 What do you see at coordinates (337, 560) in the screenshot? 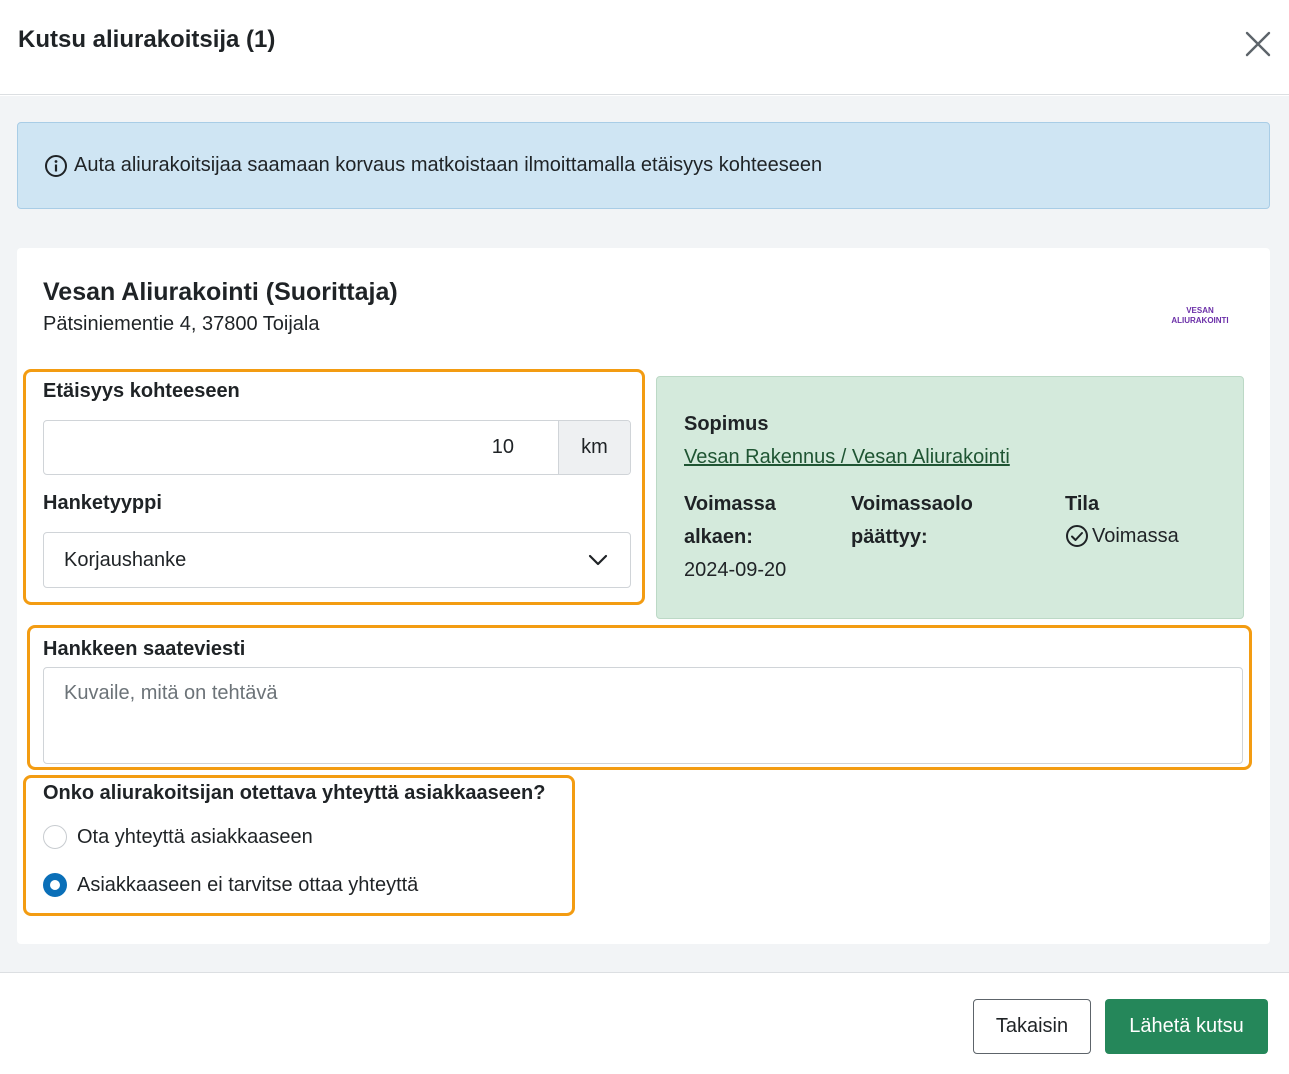
I see `project-type-select: Korjaushanke` at bounding box center [337, 560].